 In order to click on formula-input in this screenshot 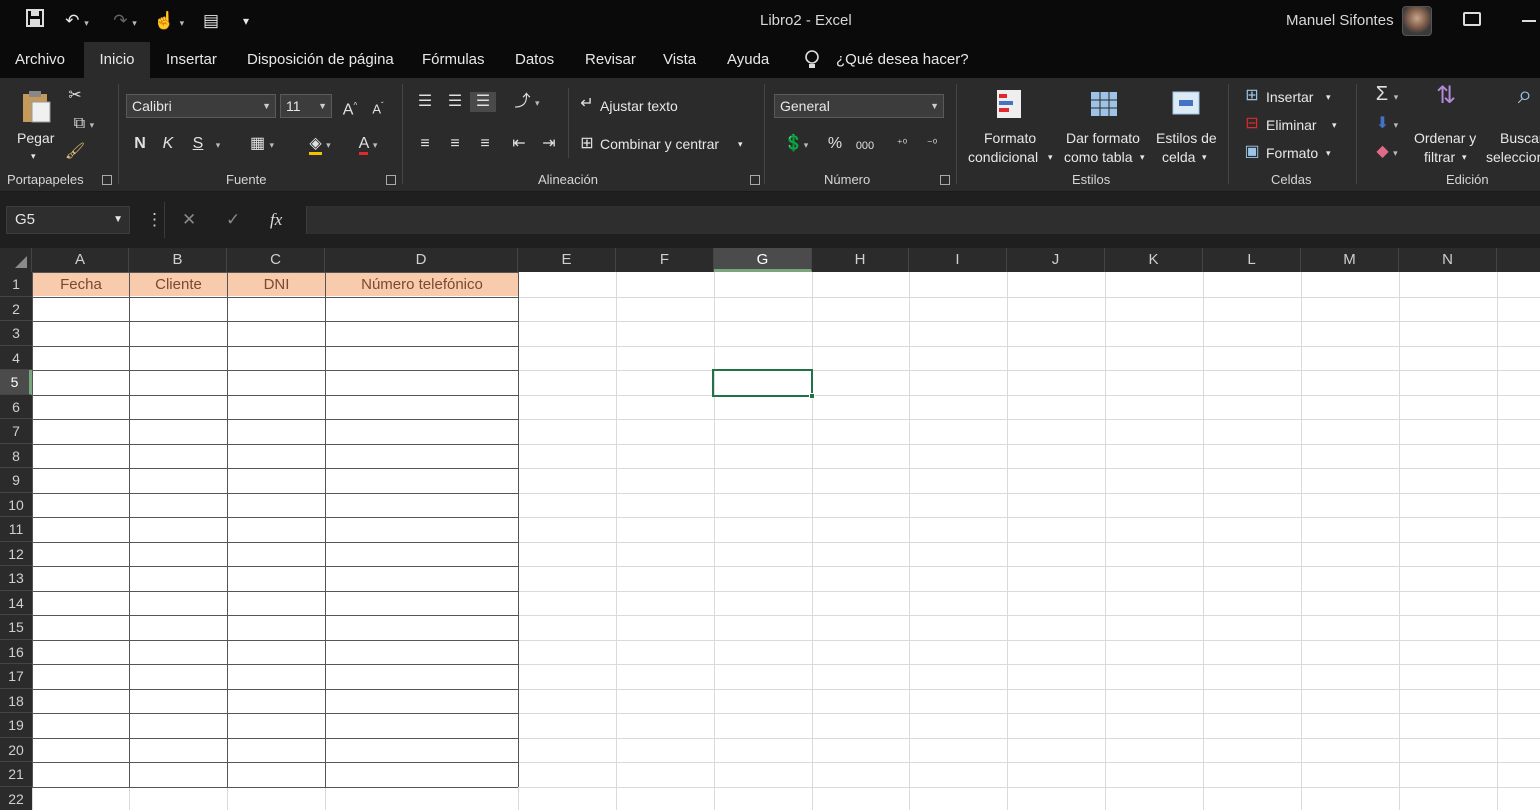, I will do `click(923, 220)`.